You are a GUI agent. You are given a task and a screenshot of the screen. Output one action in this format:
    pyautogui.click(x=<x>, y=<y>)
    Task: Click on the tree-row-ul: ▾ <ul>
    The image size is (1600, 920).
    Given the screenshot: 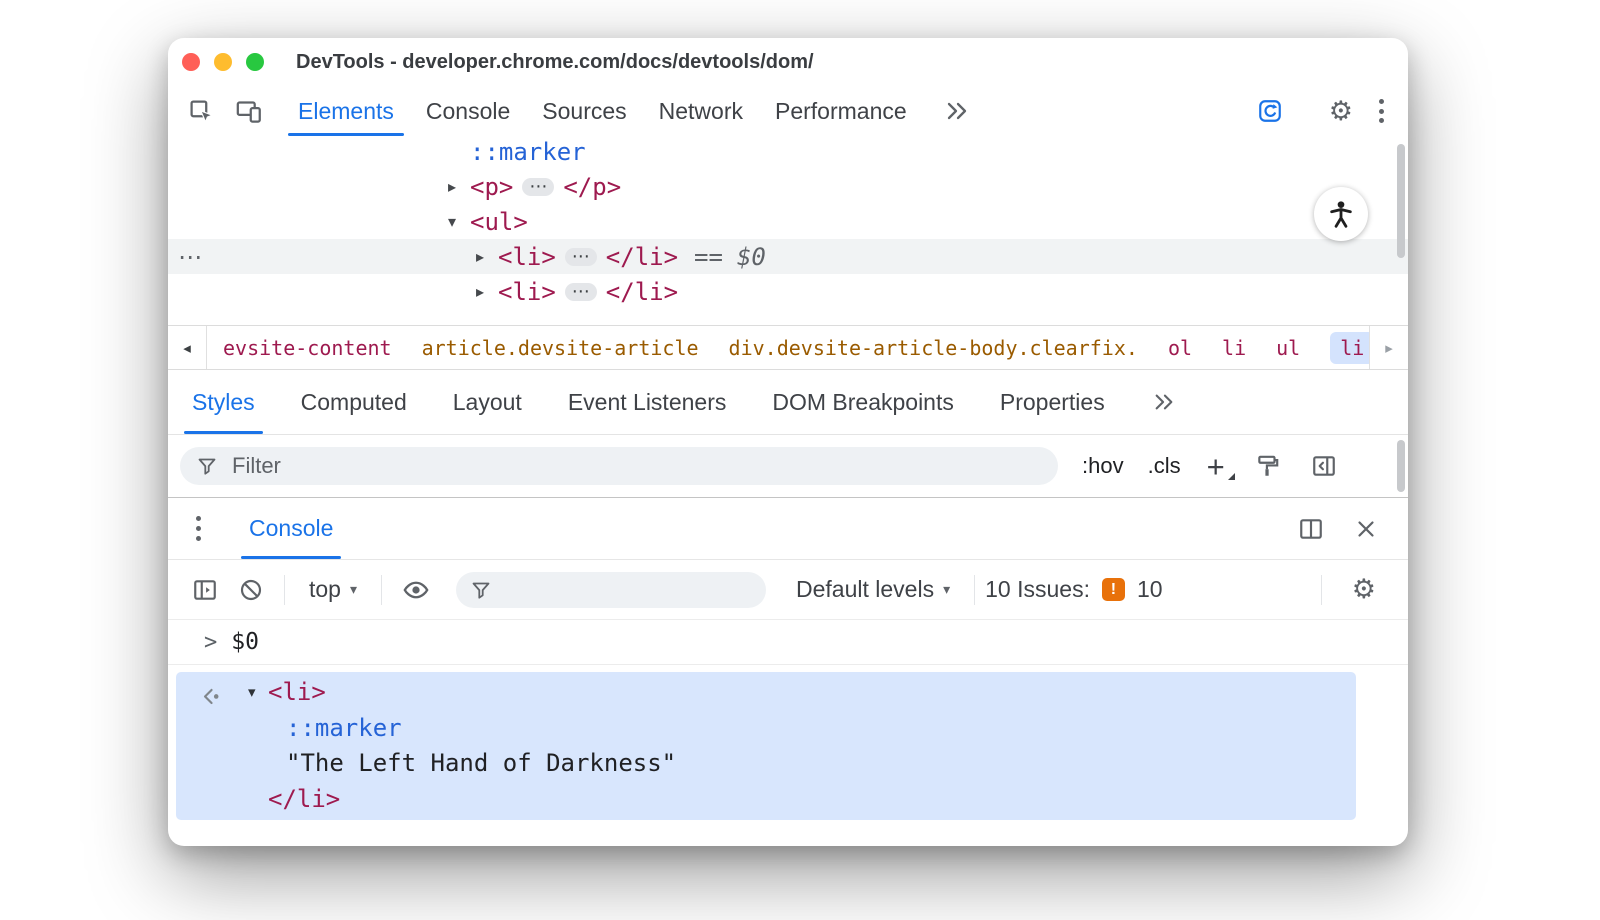 What is the action you would take?
    pyautogui.click(x=788, y=221)
    